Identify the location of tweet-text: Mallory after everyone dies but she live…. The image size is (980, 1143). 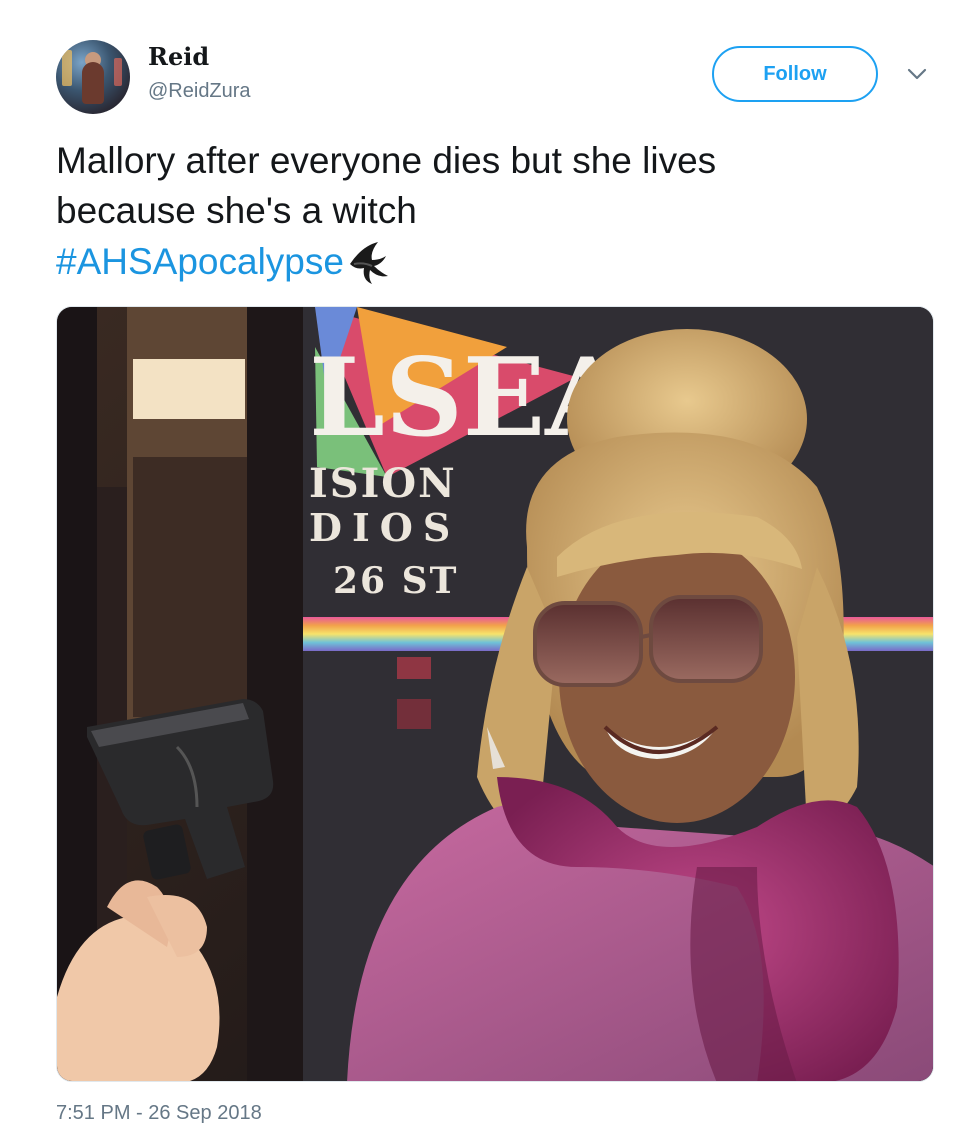
(486, 186).